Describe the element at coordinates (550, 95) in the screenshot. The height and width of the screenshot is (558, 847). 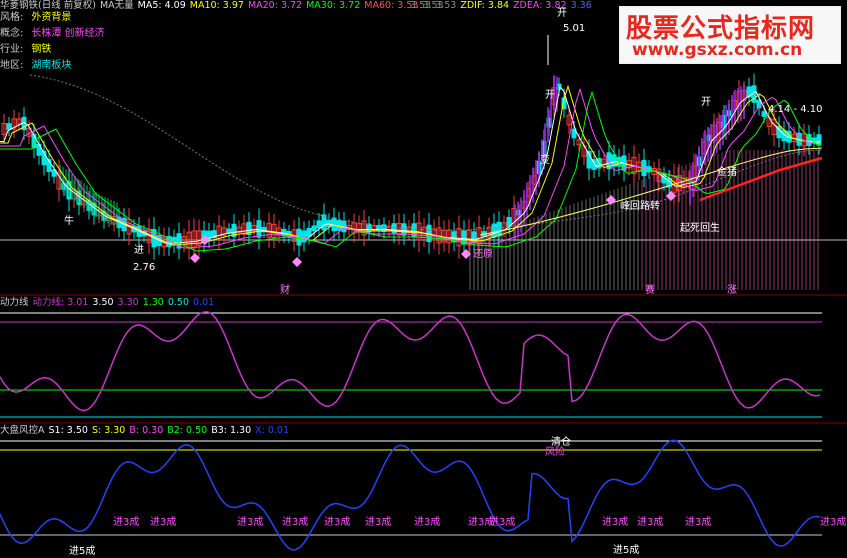
I see `signal-kai-2: 开` at that location.